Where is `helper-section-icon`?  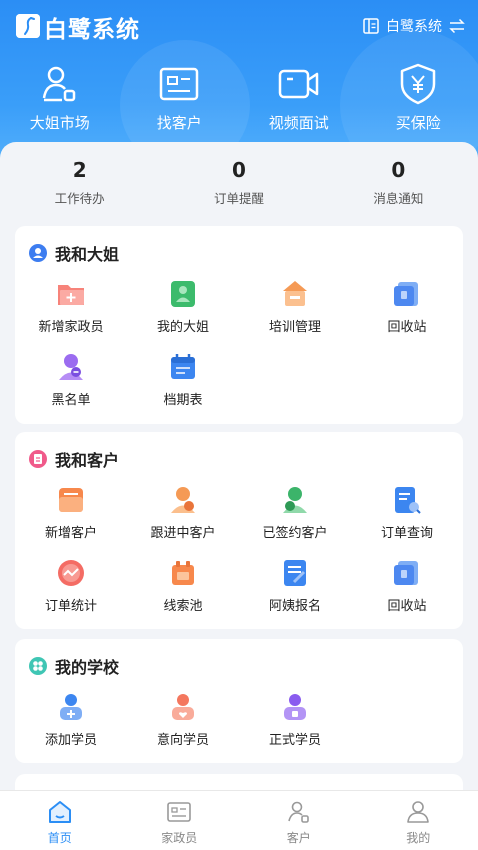
helper-section-icon is located at coordinates (38, 253).